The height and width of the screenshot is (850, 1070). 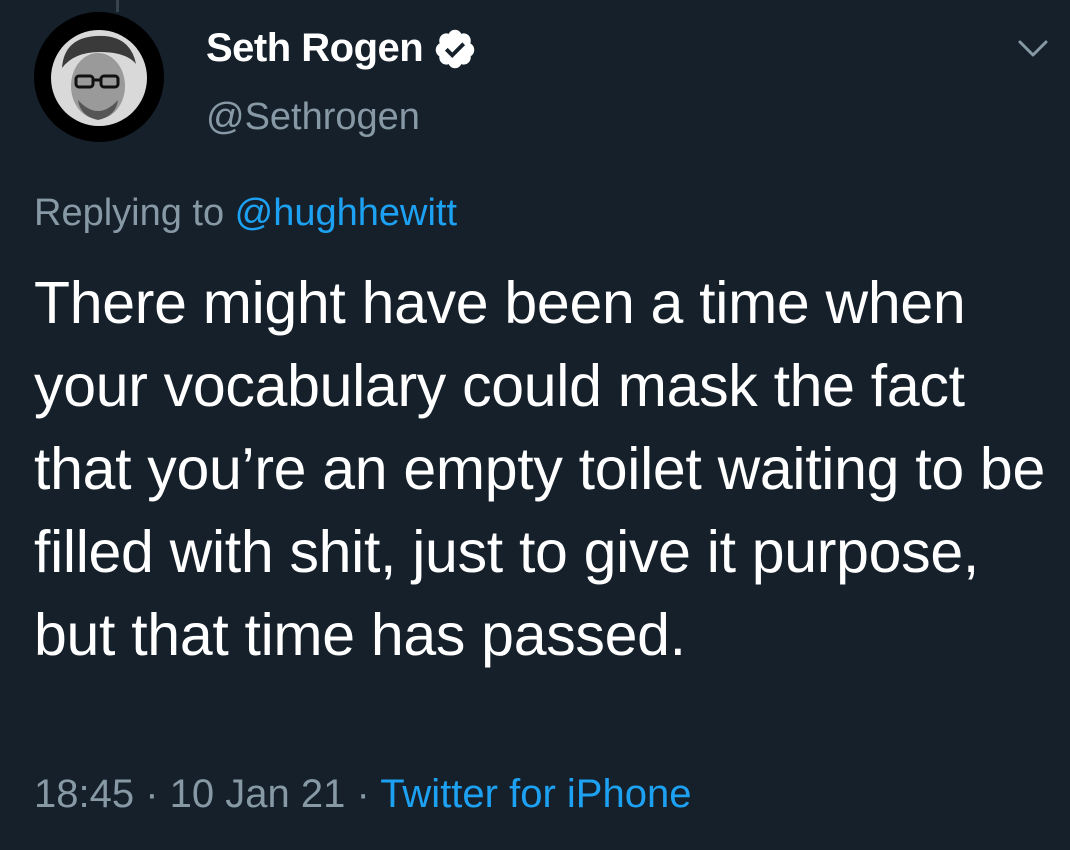 What do you see at coordinates (315, 48) in the screenshot?
I see `author-display-name: Seth Rogen` at bounding box center [315, 48].